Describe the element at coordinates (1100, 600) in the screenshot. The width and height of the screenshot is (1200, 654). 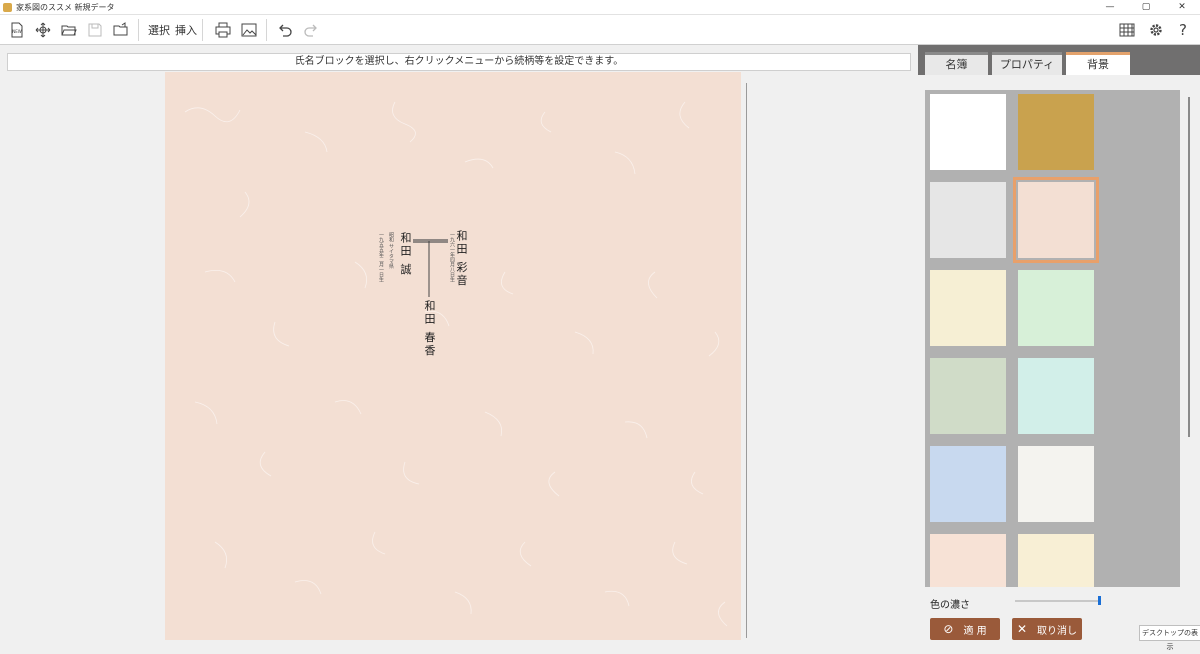
I see `density-slider-thumb` at that location.